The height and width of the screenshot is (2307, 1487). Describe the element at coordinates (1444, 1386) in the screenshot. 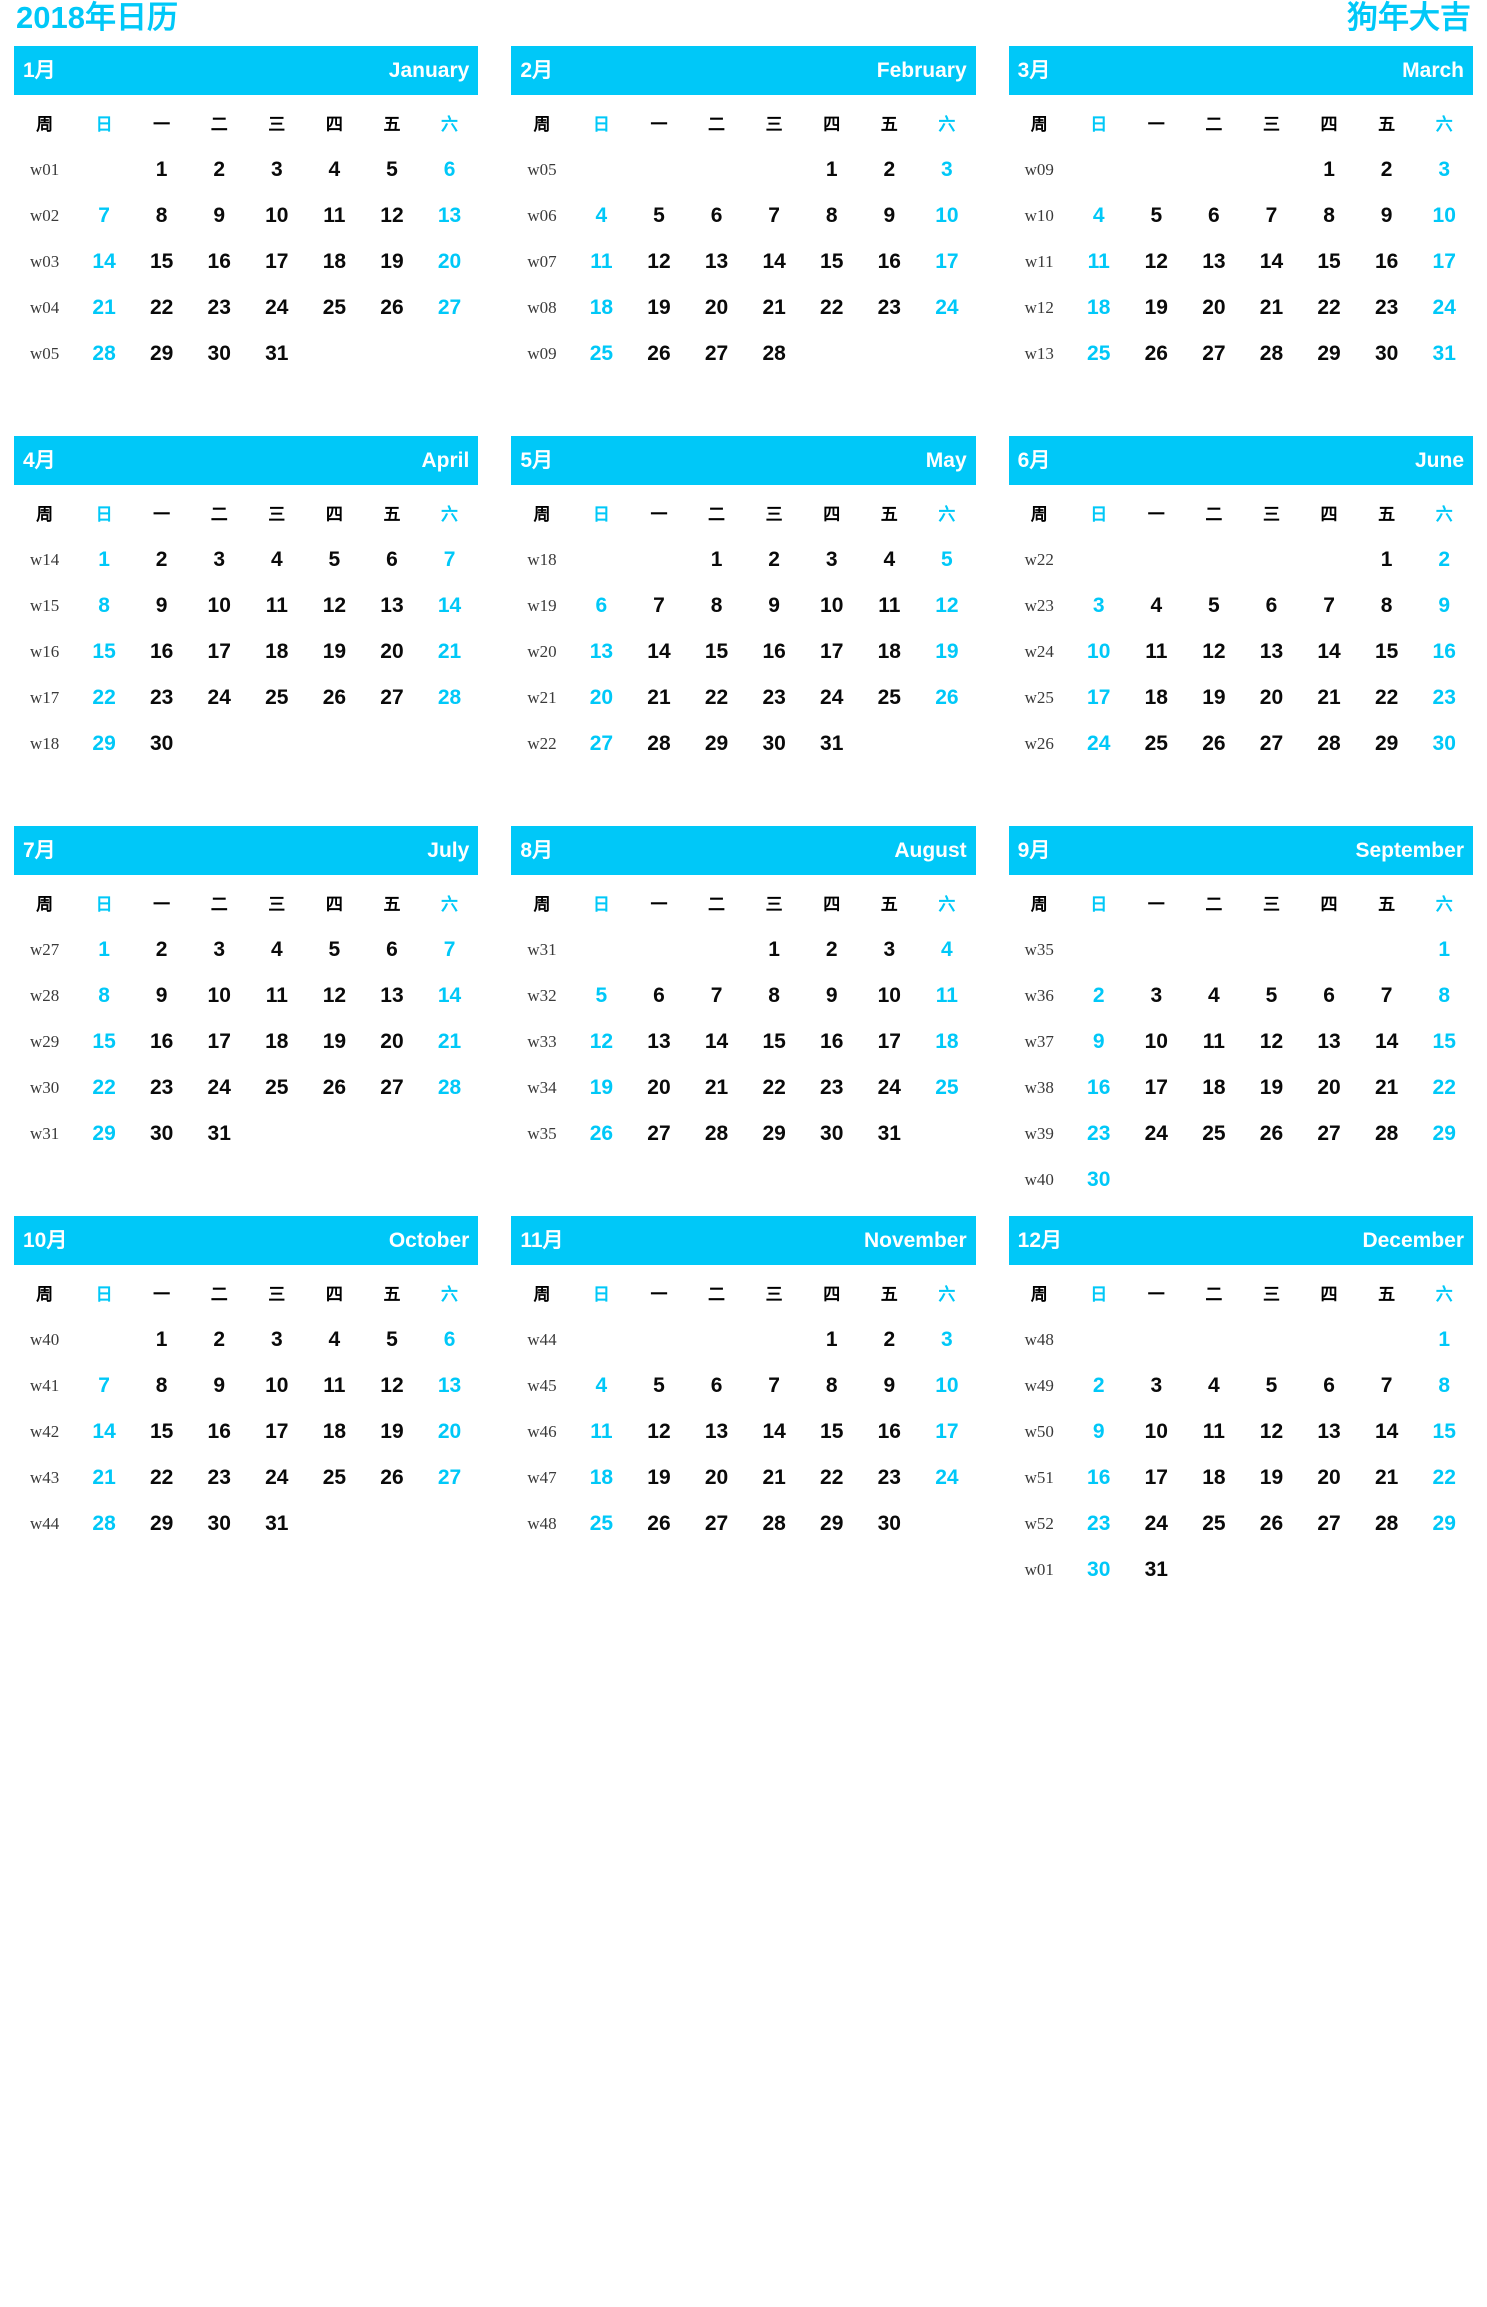

I see `day-cell: 8` at that location.